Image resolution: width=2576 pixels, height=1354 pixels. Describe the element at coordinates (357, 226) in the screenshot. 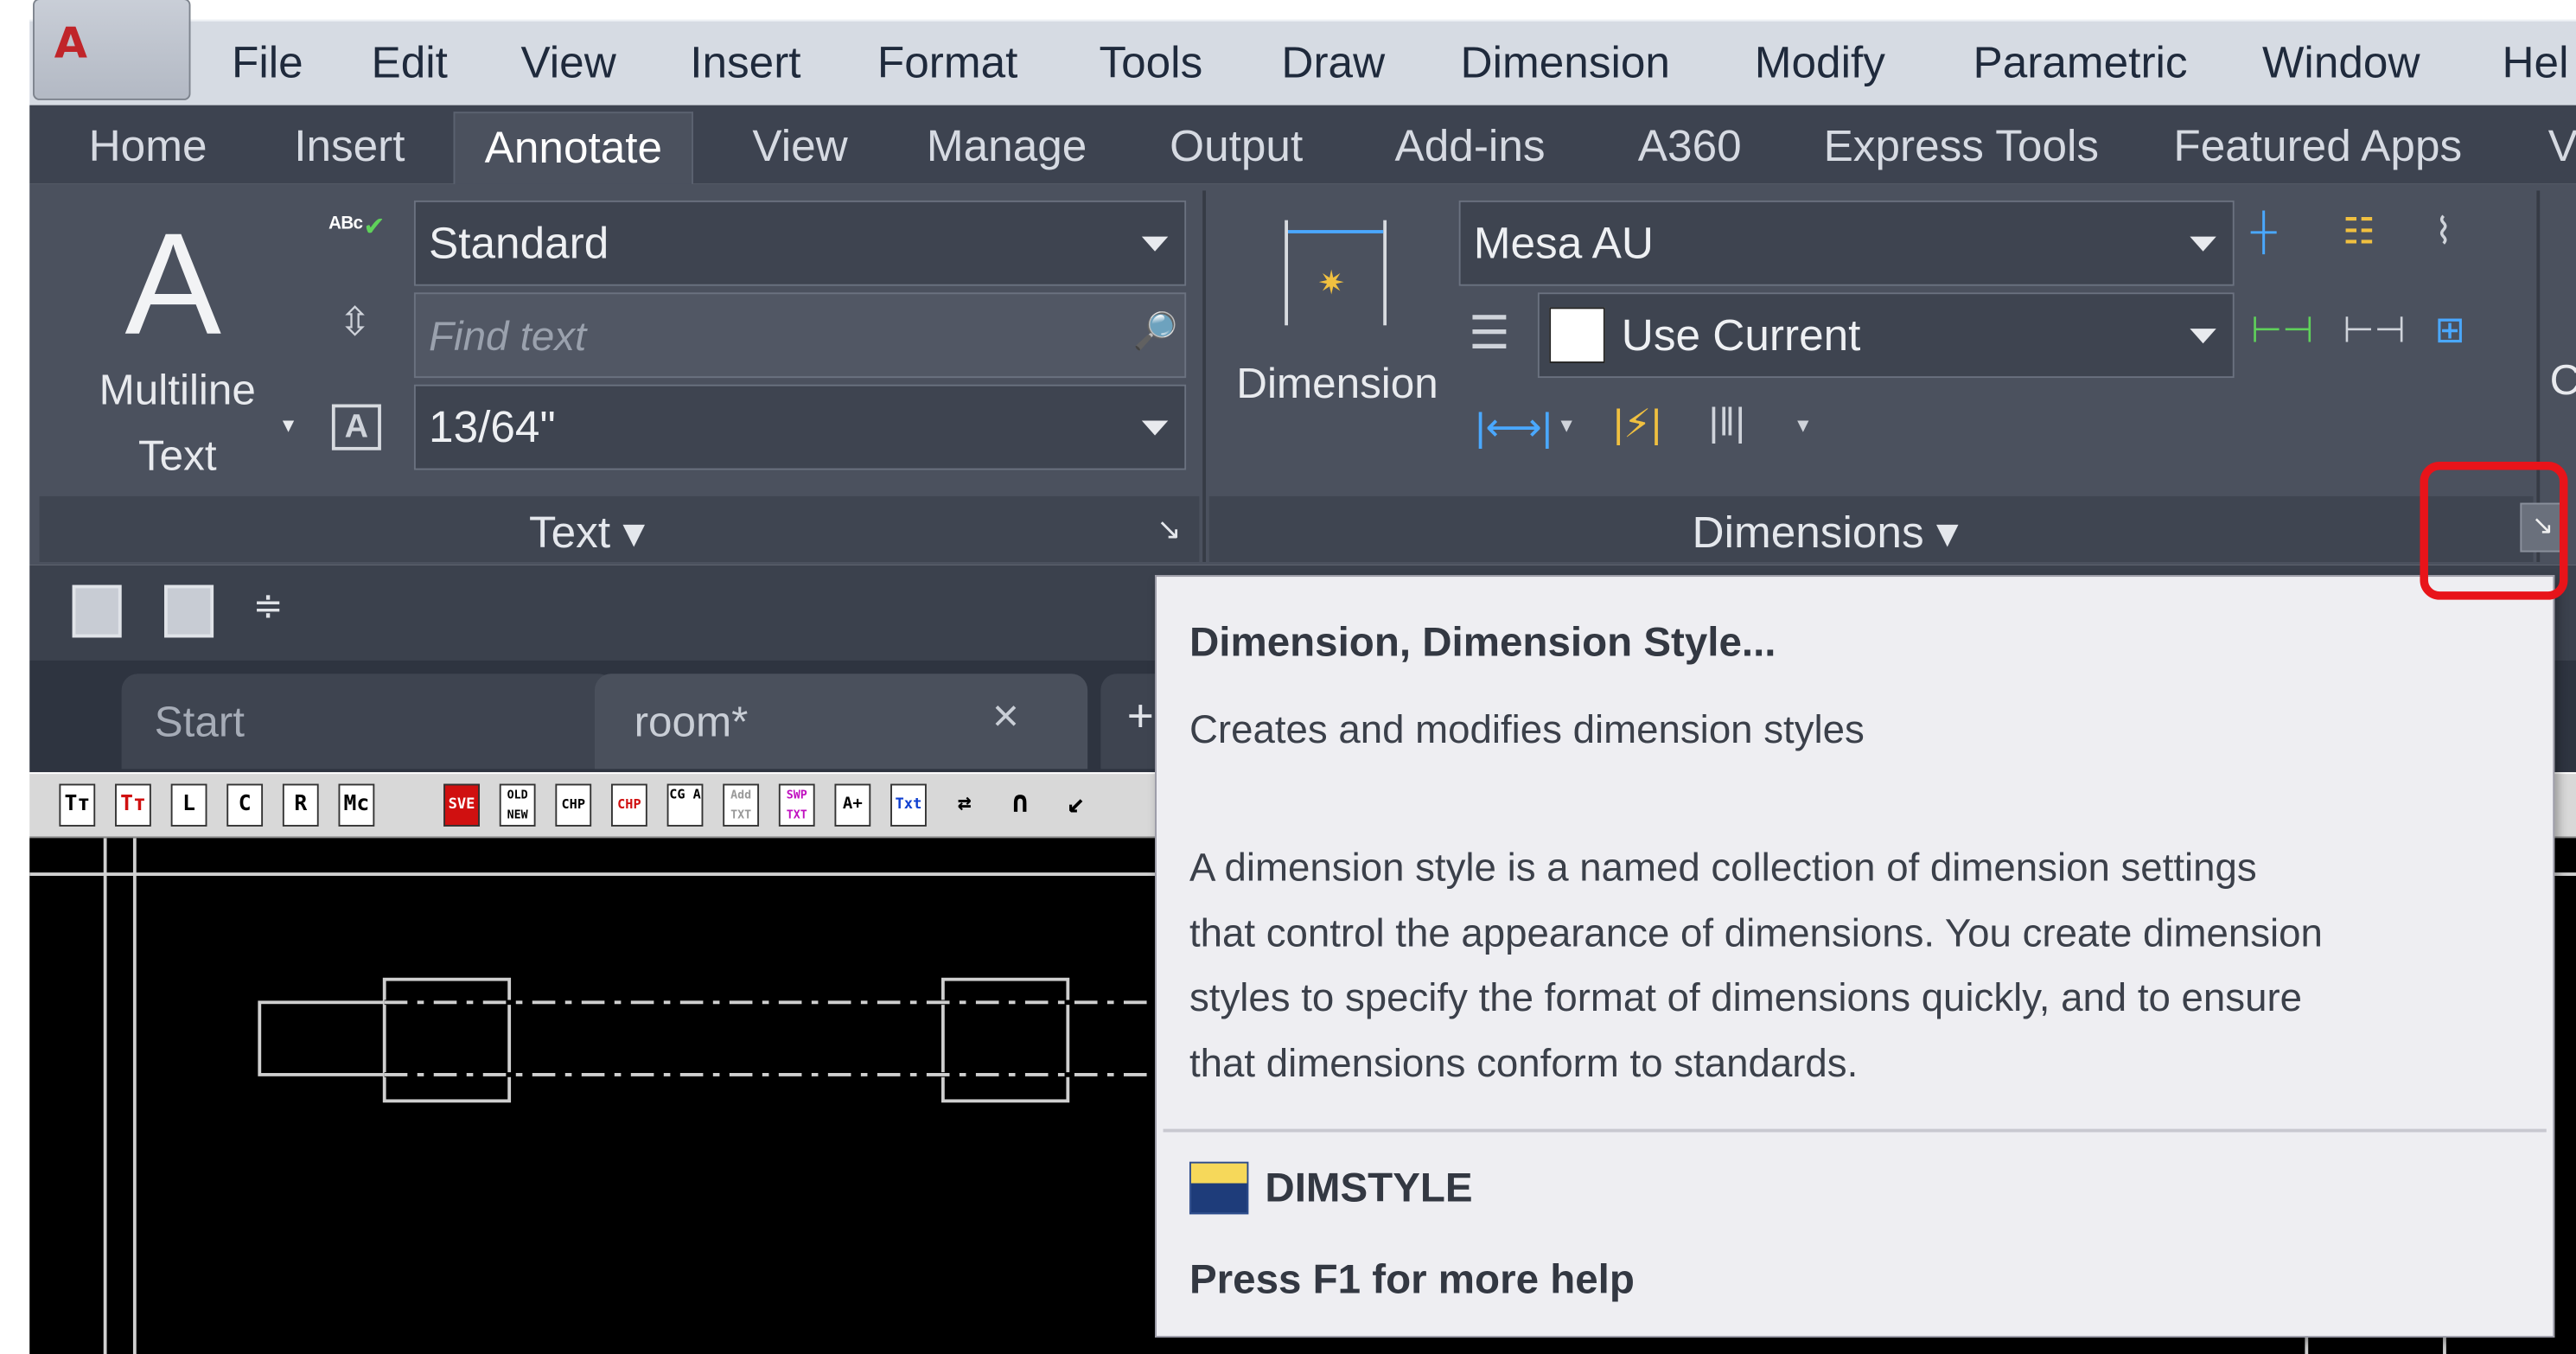

I see `spell-check-icon: ᴬᴮᶜ✔` at that location.